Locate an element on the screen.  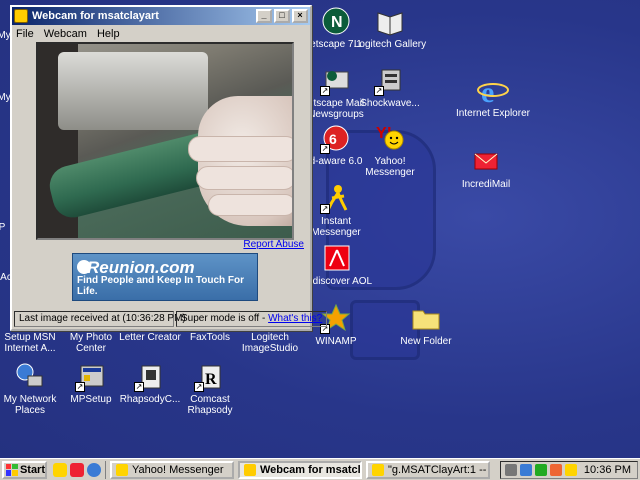
yahoo-task-icon is located at coordinates (122, 469).